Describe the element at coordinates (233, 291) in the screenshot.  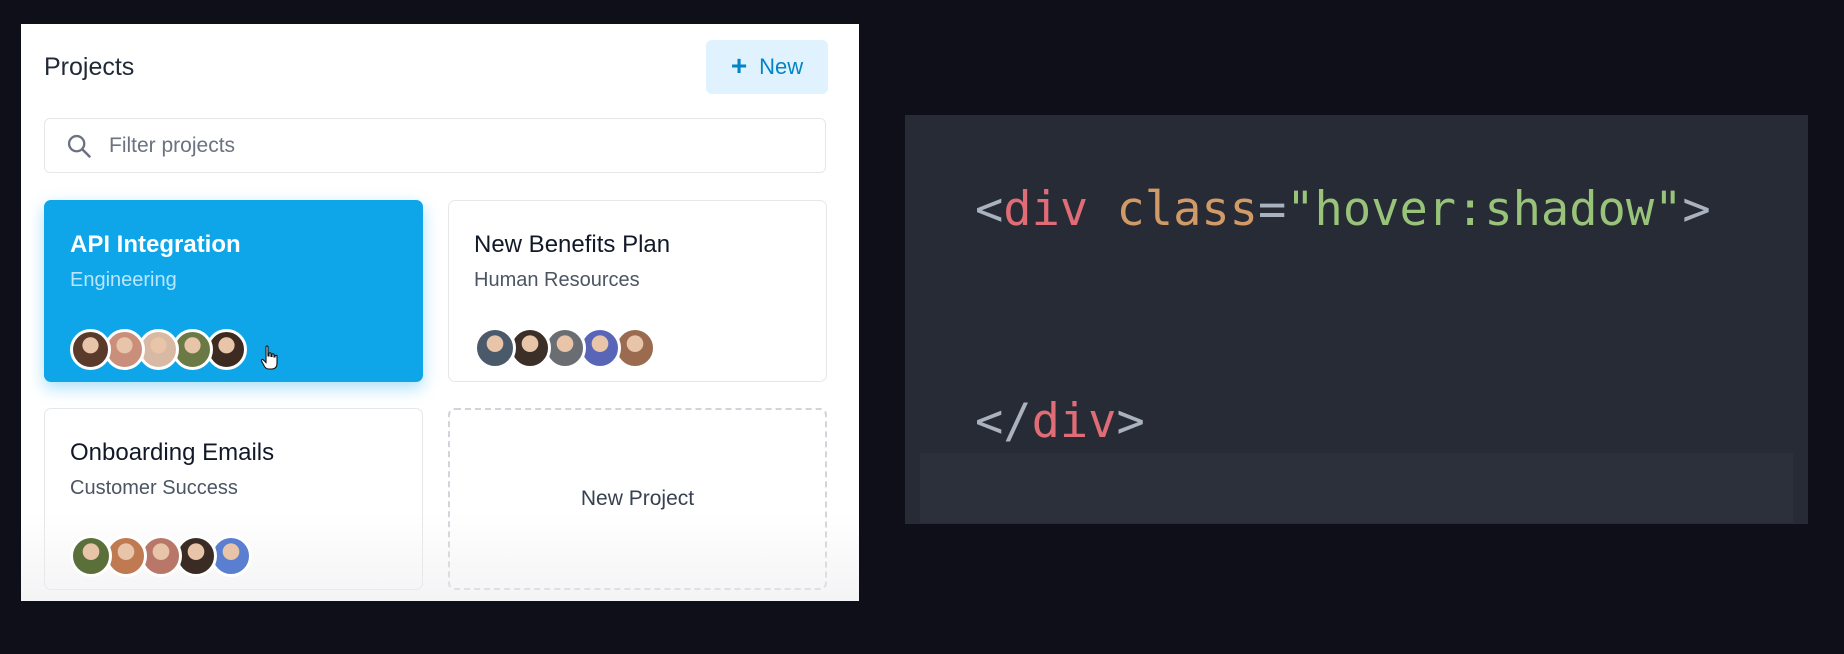
I see `project-card: API Integration Engineering` at that location.